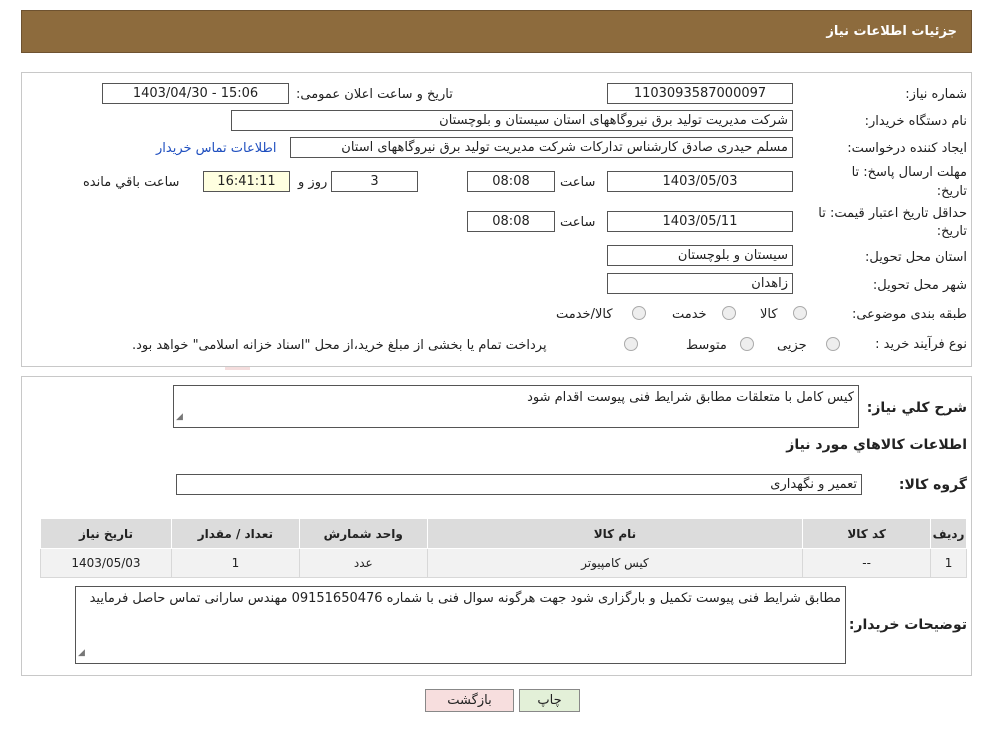  I want to click on cell-unit: عدد, so click(363, 563).